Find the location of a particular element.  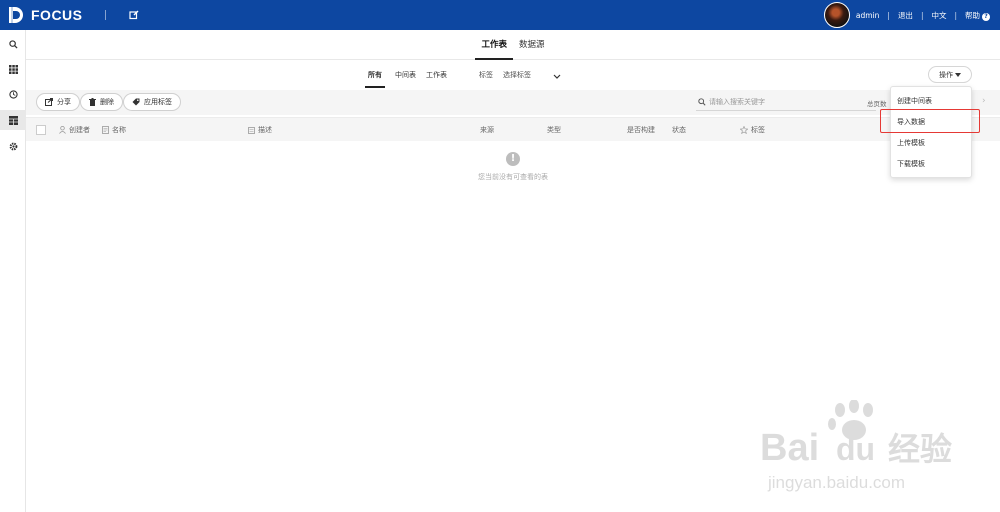

menu-item-download-template: 下载模板 is located at coordinates (931, 164).